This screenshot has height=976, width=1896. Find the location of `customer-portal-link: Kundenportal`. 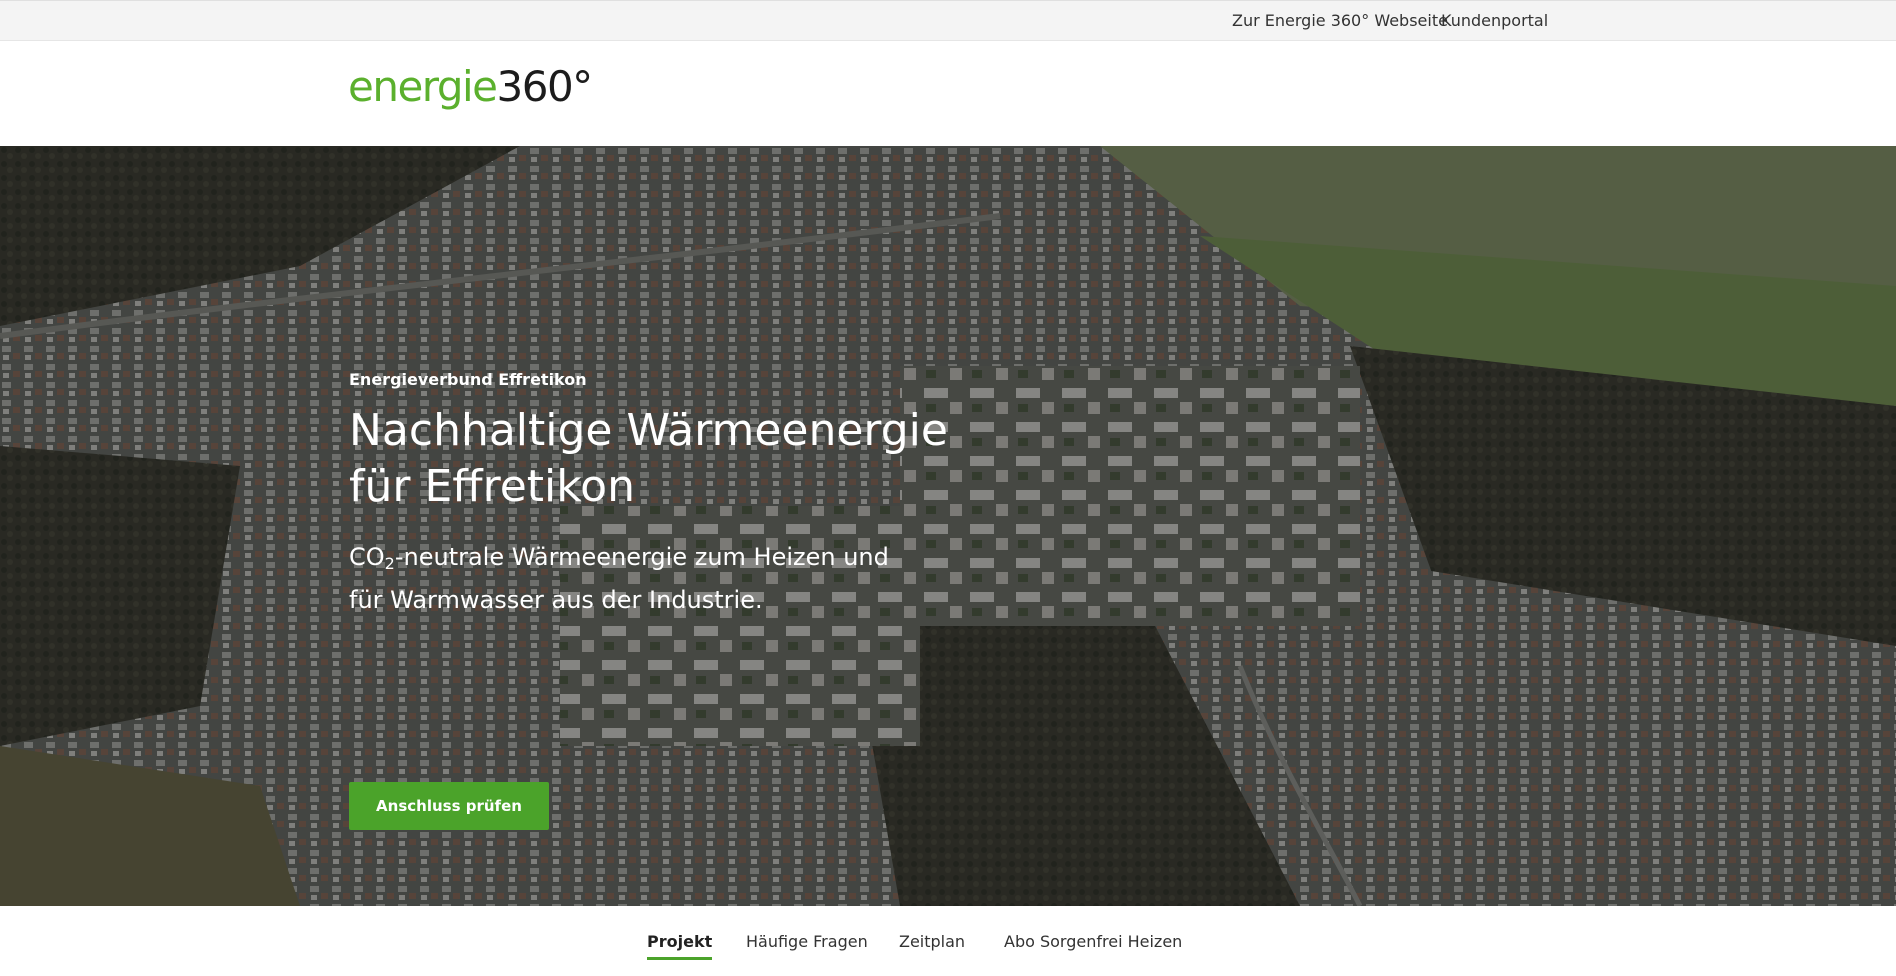

customer-portal-link: Kundenportal is located at coordinates (1494, 20).